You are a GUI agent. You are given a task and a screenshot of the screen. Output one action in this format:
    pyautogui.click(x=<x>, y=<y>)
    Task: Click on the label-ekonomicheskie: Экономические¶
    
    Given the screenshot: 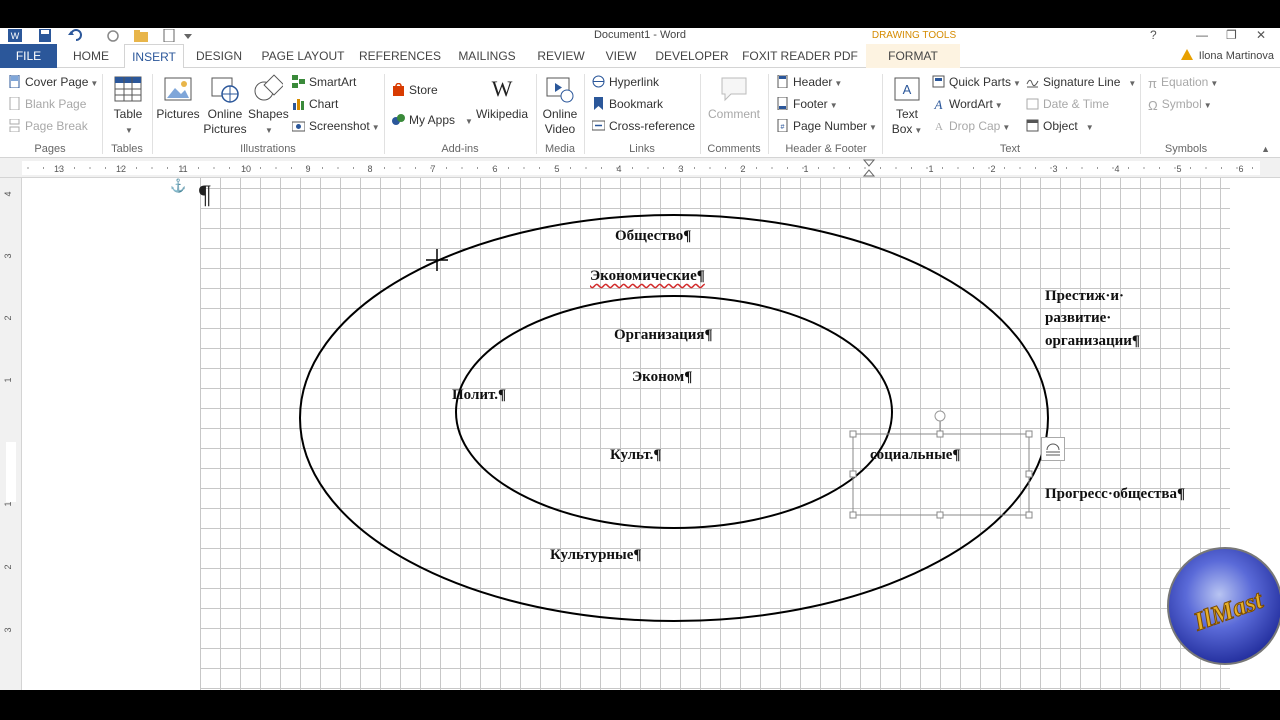 What is the action you would take?
    pyautogui.click(x=647, y=276)
    